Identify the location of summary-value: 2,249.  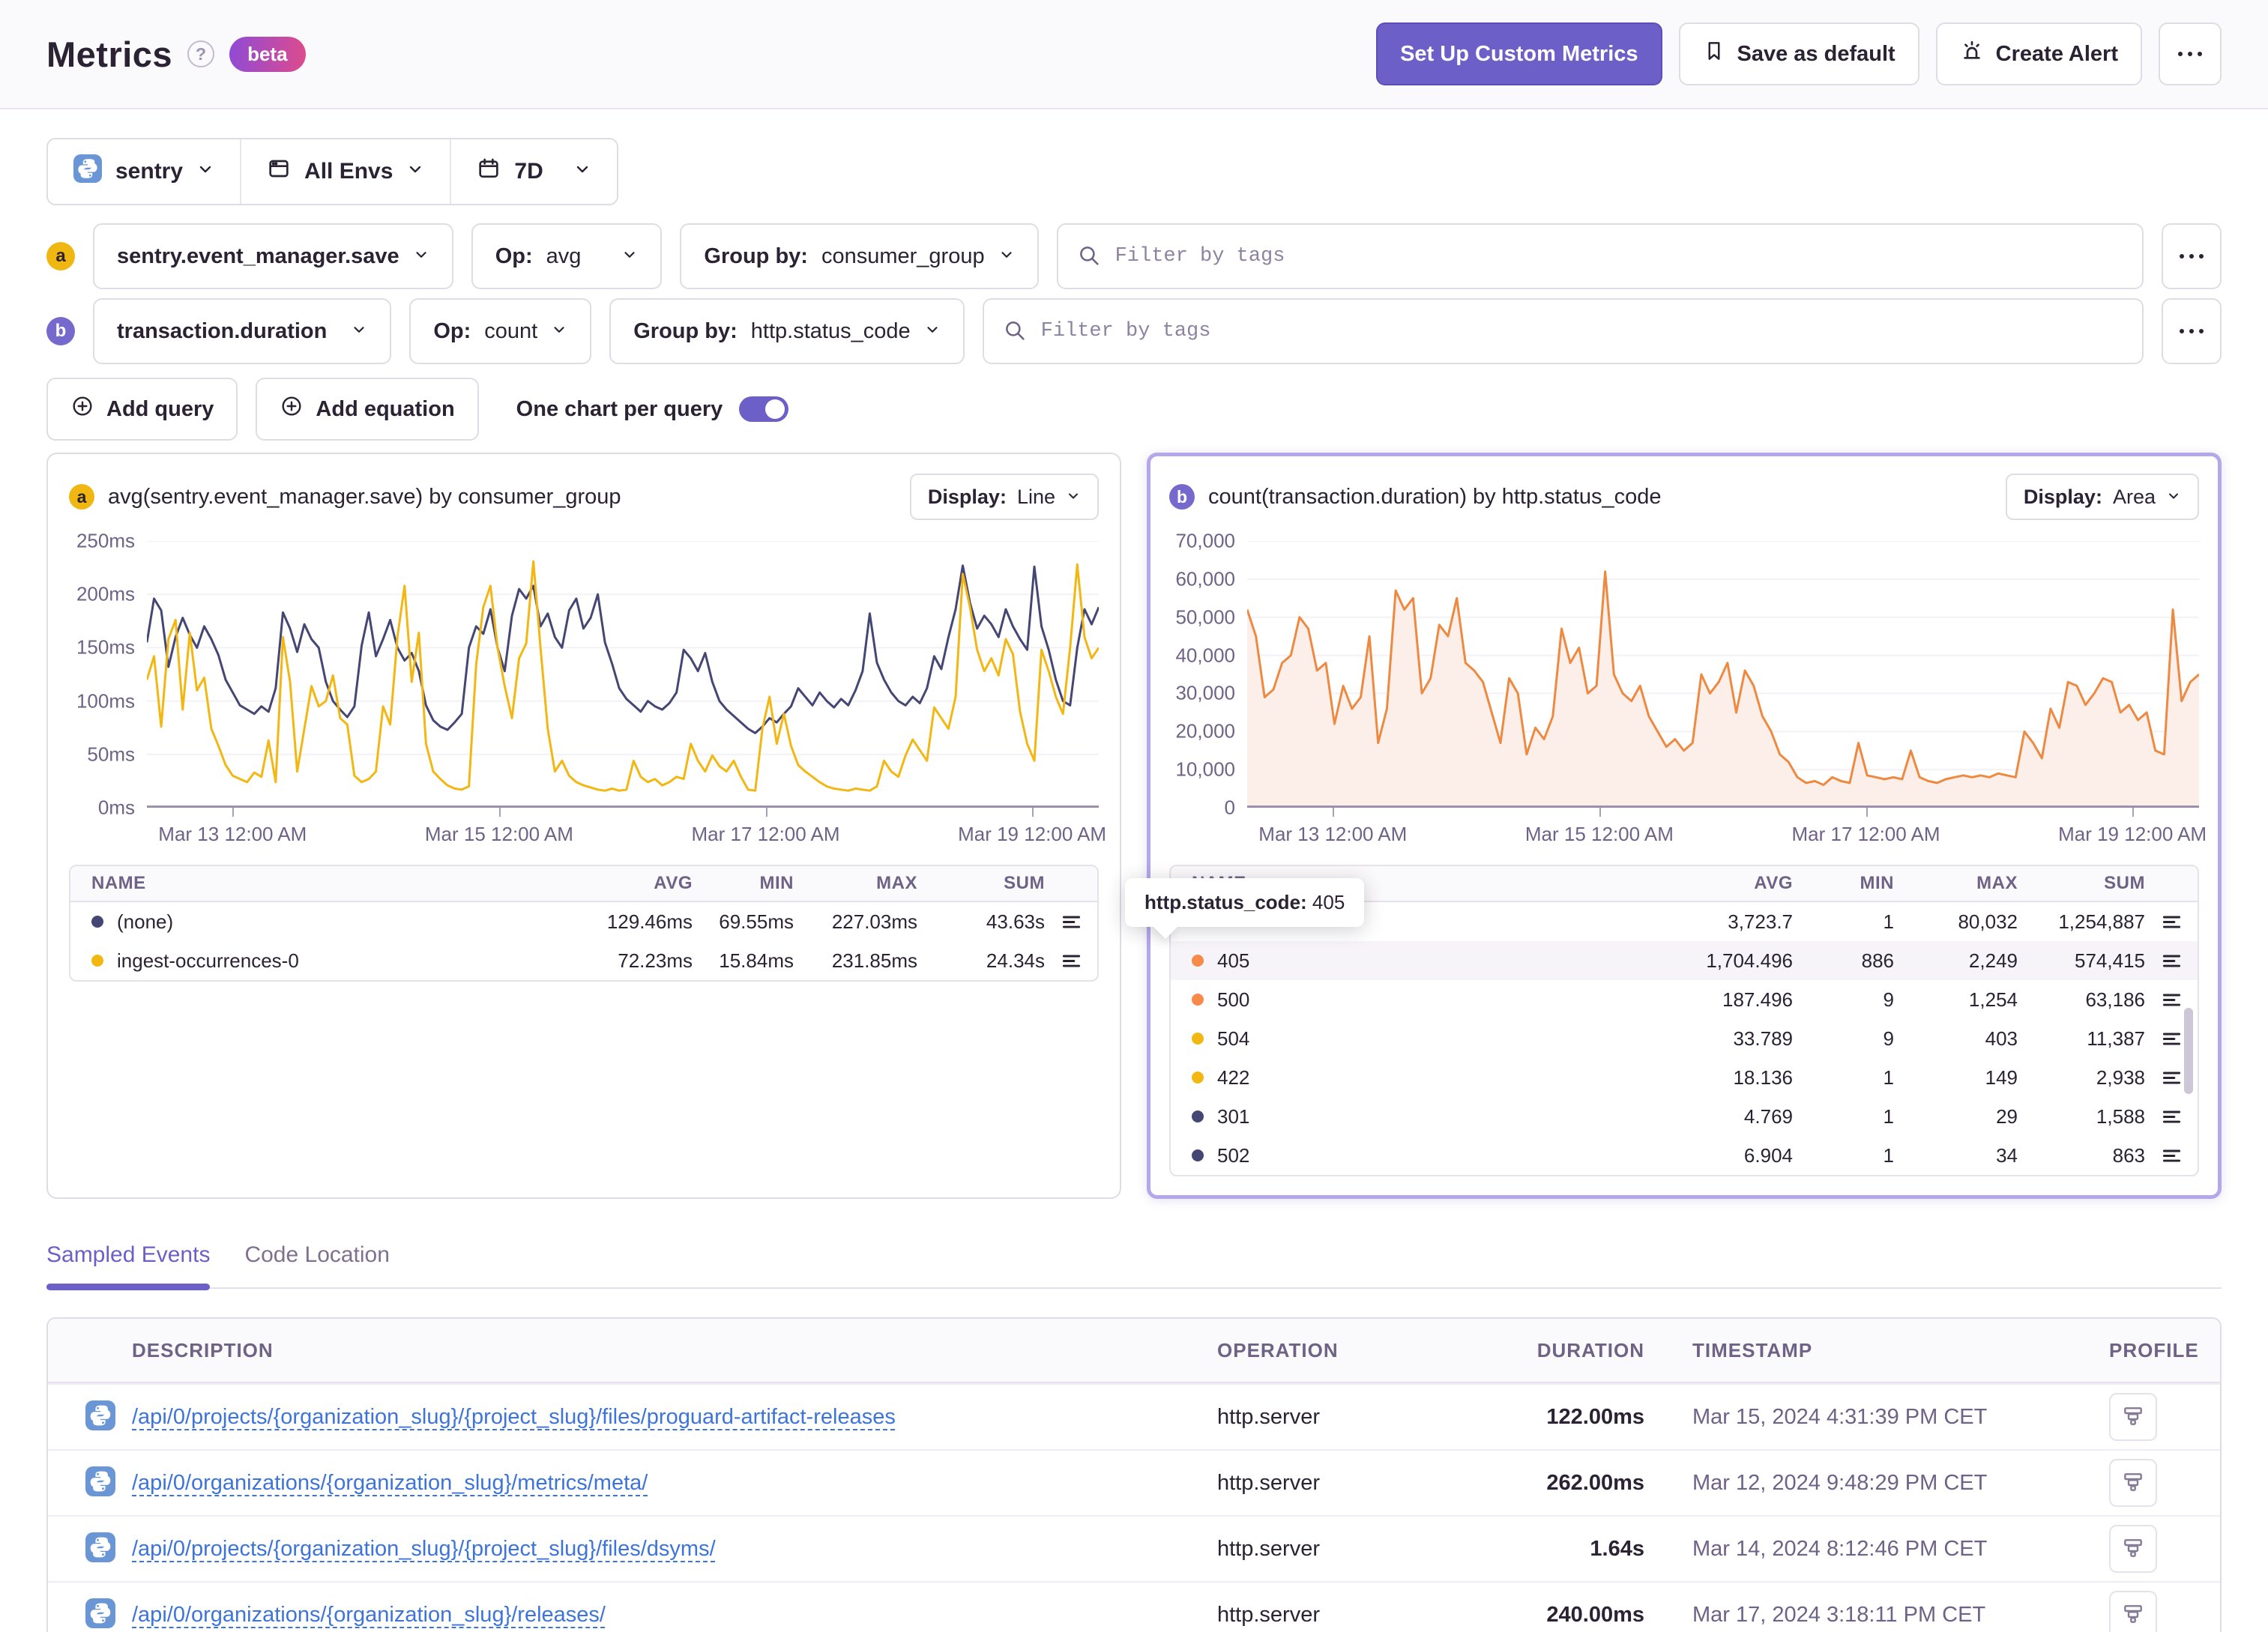
(1993, 960).